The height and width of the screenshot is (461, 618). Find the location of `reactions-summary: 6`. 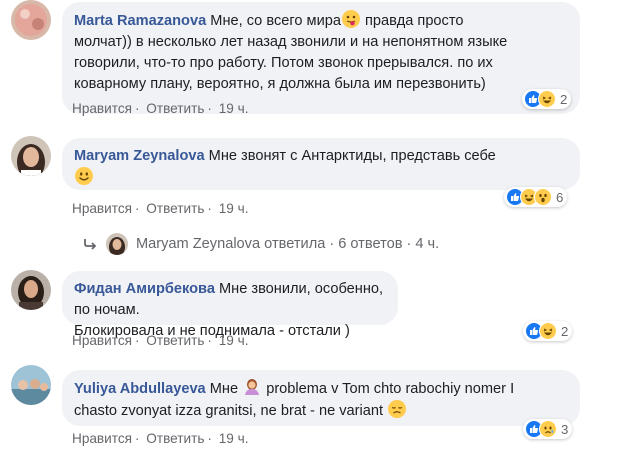

reactions-summary: 6 is located at coordinates (536, 197).